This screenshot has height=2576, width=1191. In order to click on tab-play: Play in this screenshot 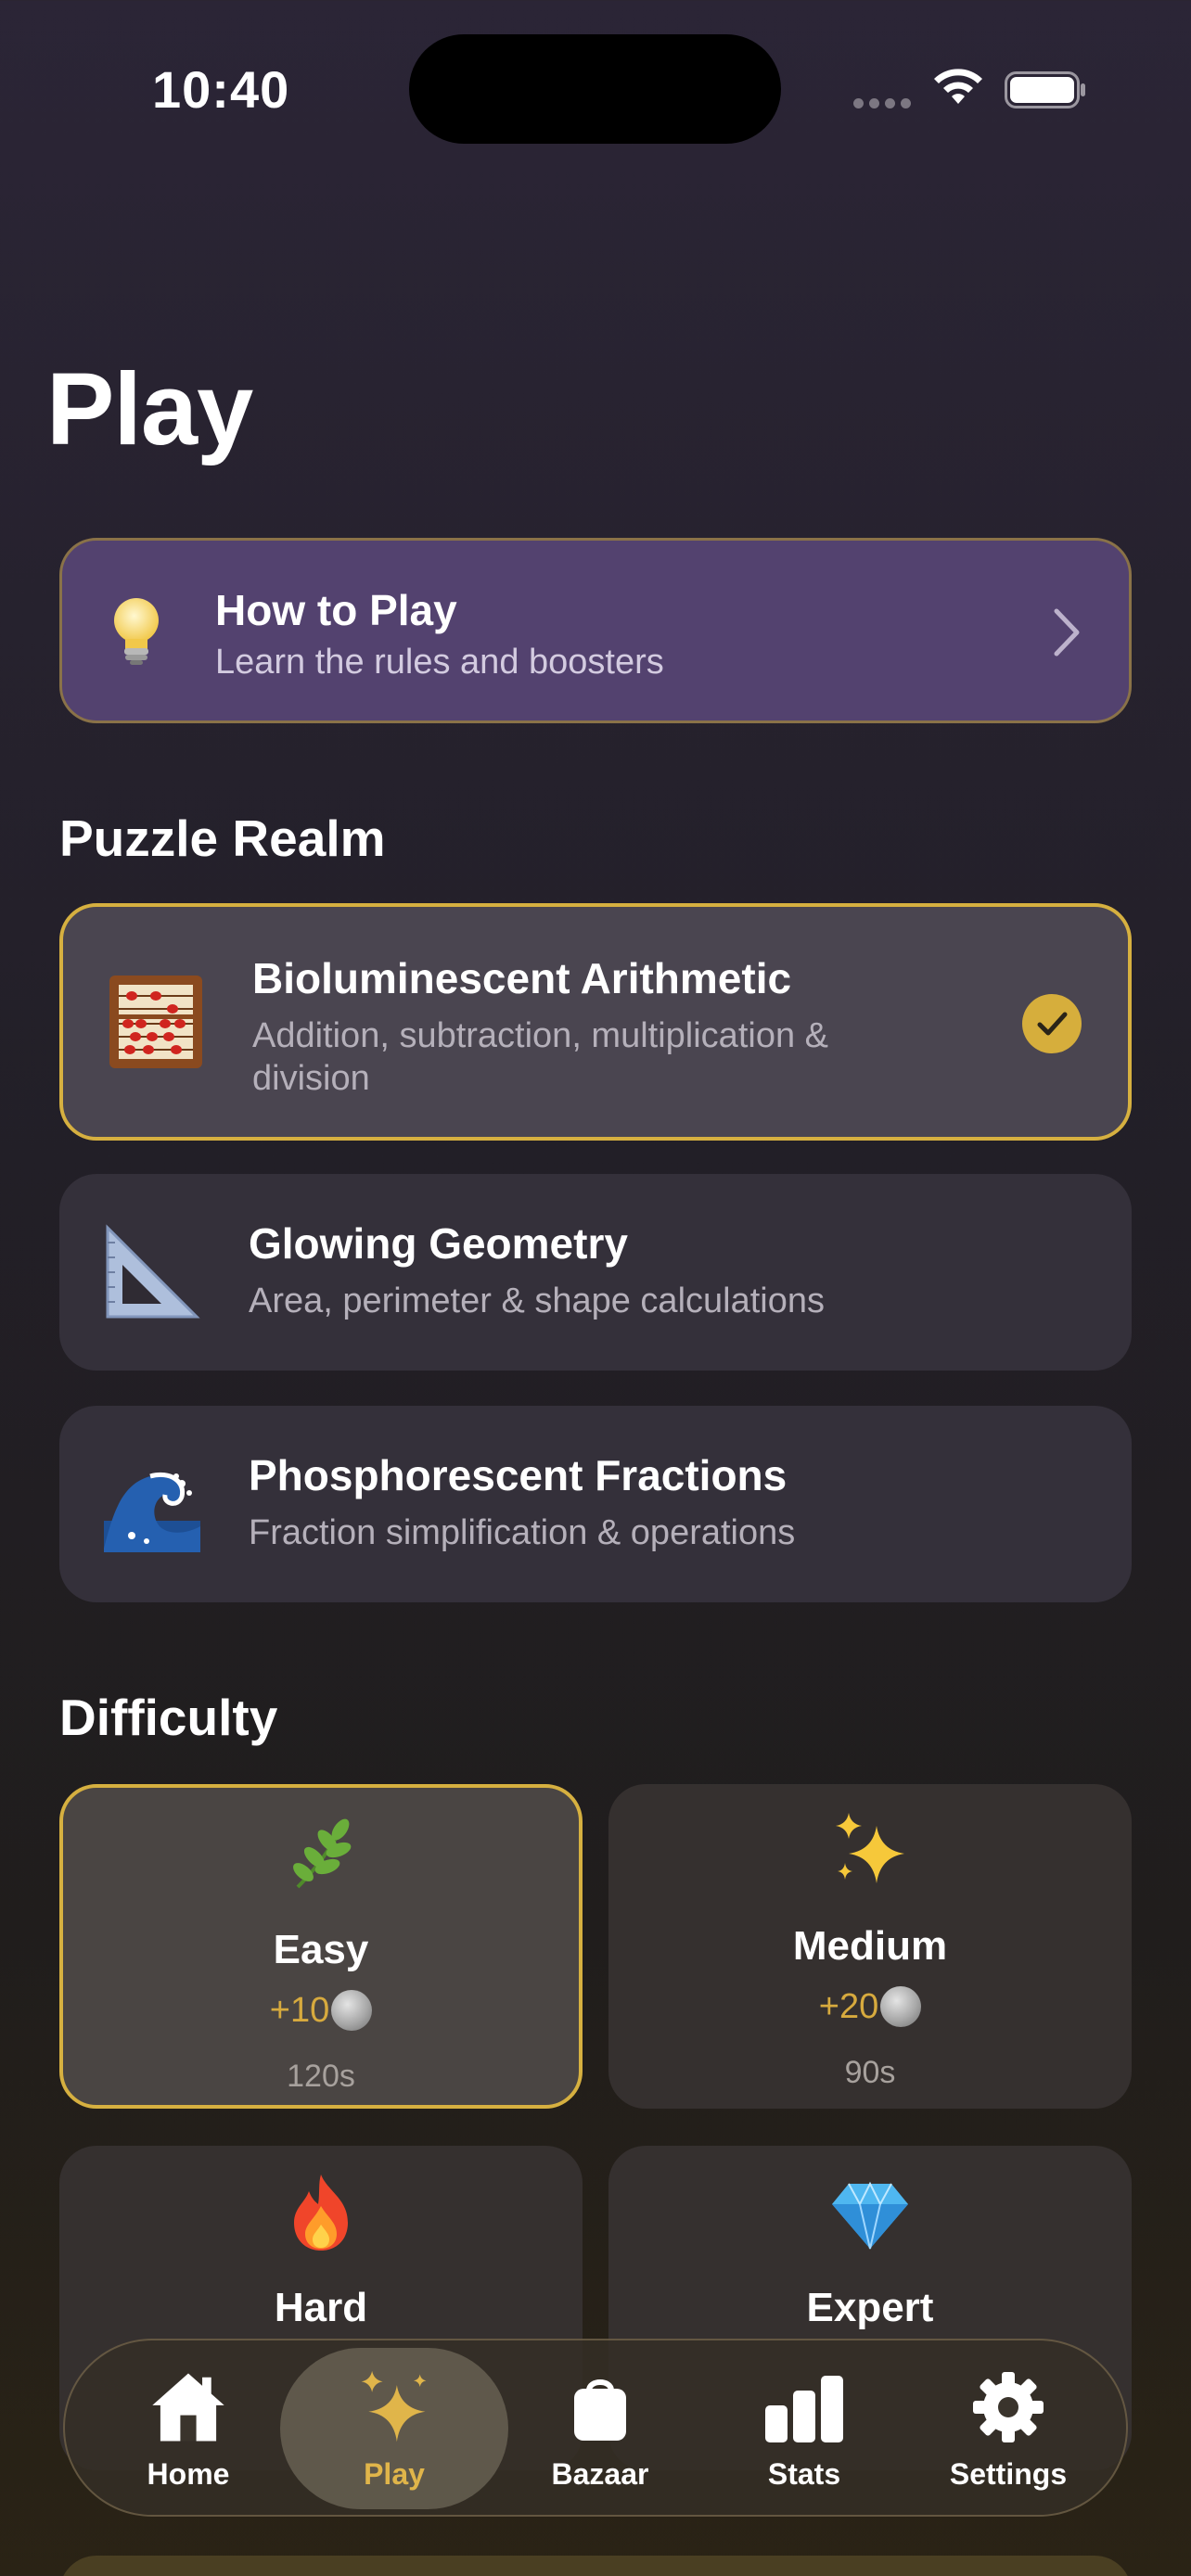, I will do `click(394, 2428)`.